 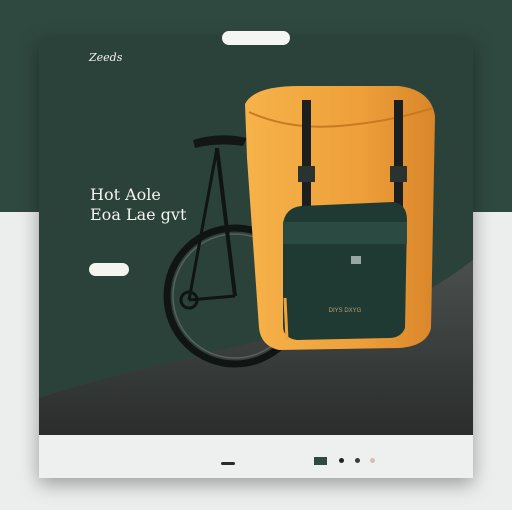 I want to click on cta-button, so click(x=109, y=269).